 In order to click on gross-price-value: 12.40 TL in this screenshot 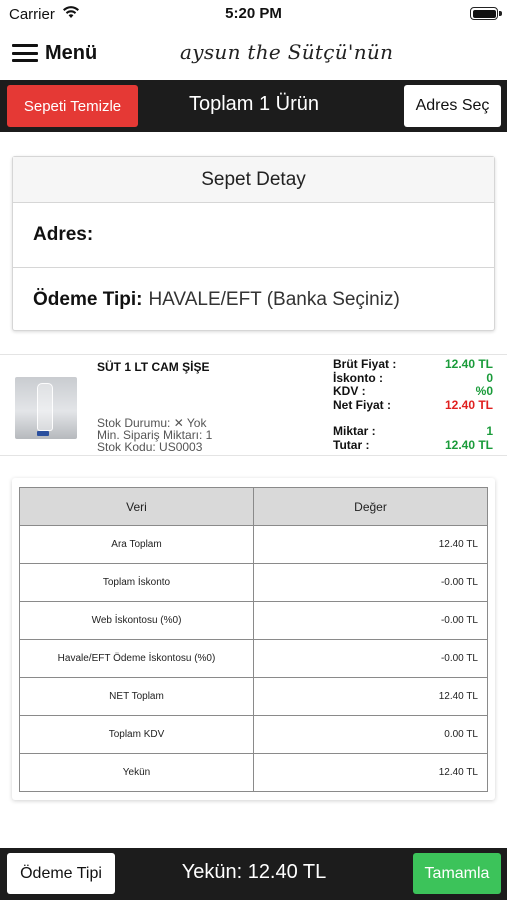, I will do `click(468, 364)`.